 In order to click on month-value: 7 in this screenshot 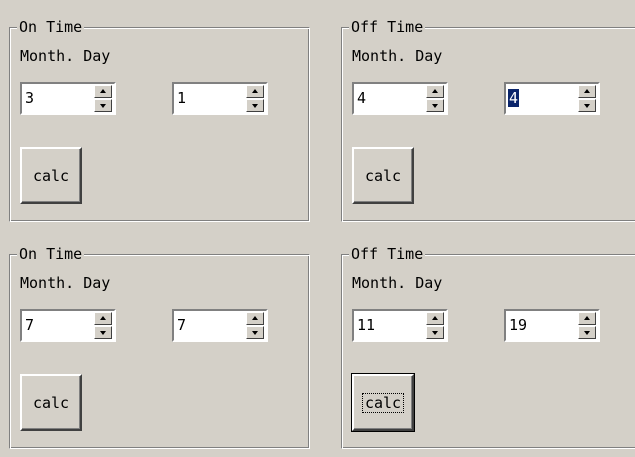, I will do `click(29, 325)`.